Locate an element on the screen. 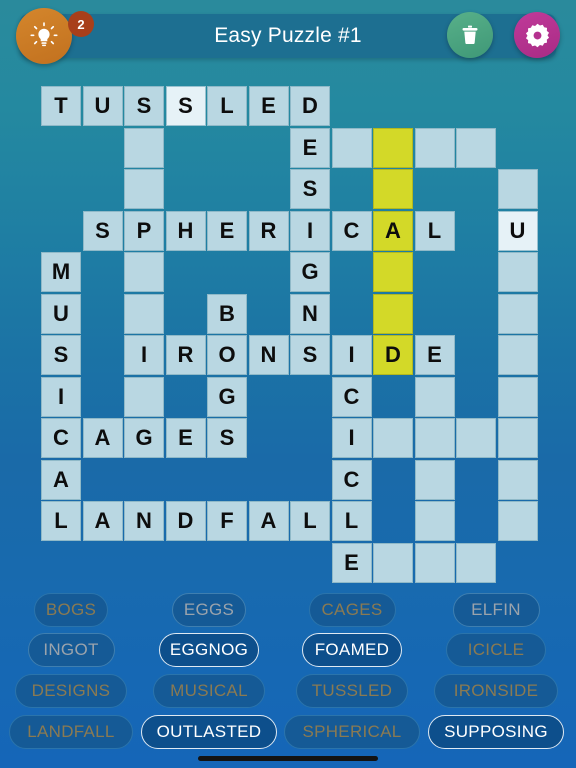 This screenshot has width=576, height=768. grid-cell-r0-c4: L is located at coordinates (227, 106).